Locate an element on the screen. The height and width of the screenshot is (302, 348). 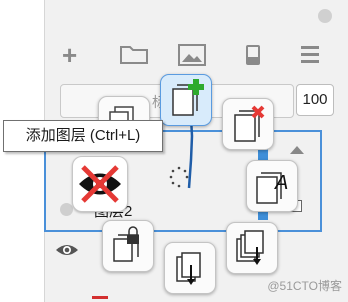
eye-icon is located at coordinates (67, 250).